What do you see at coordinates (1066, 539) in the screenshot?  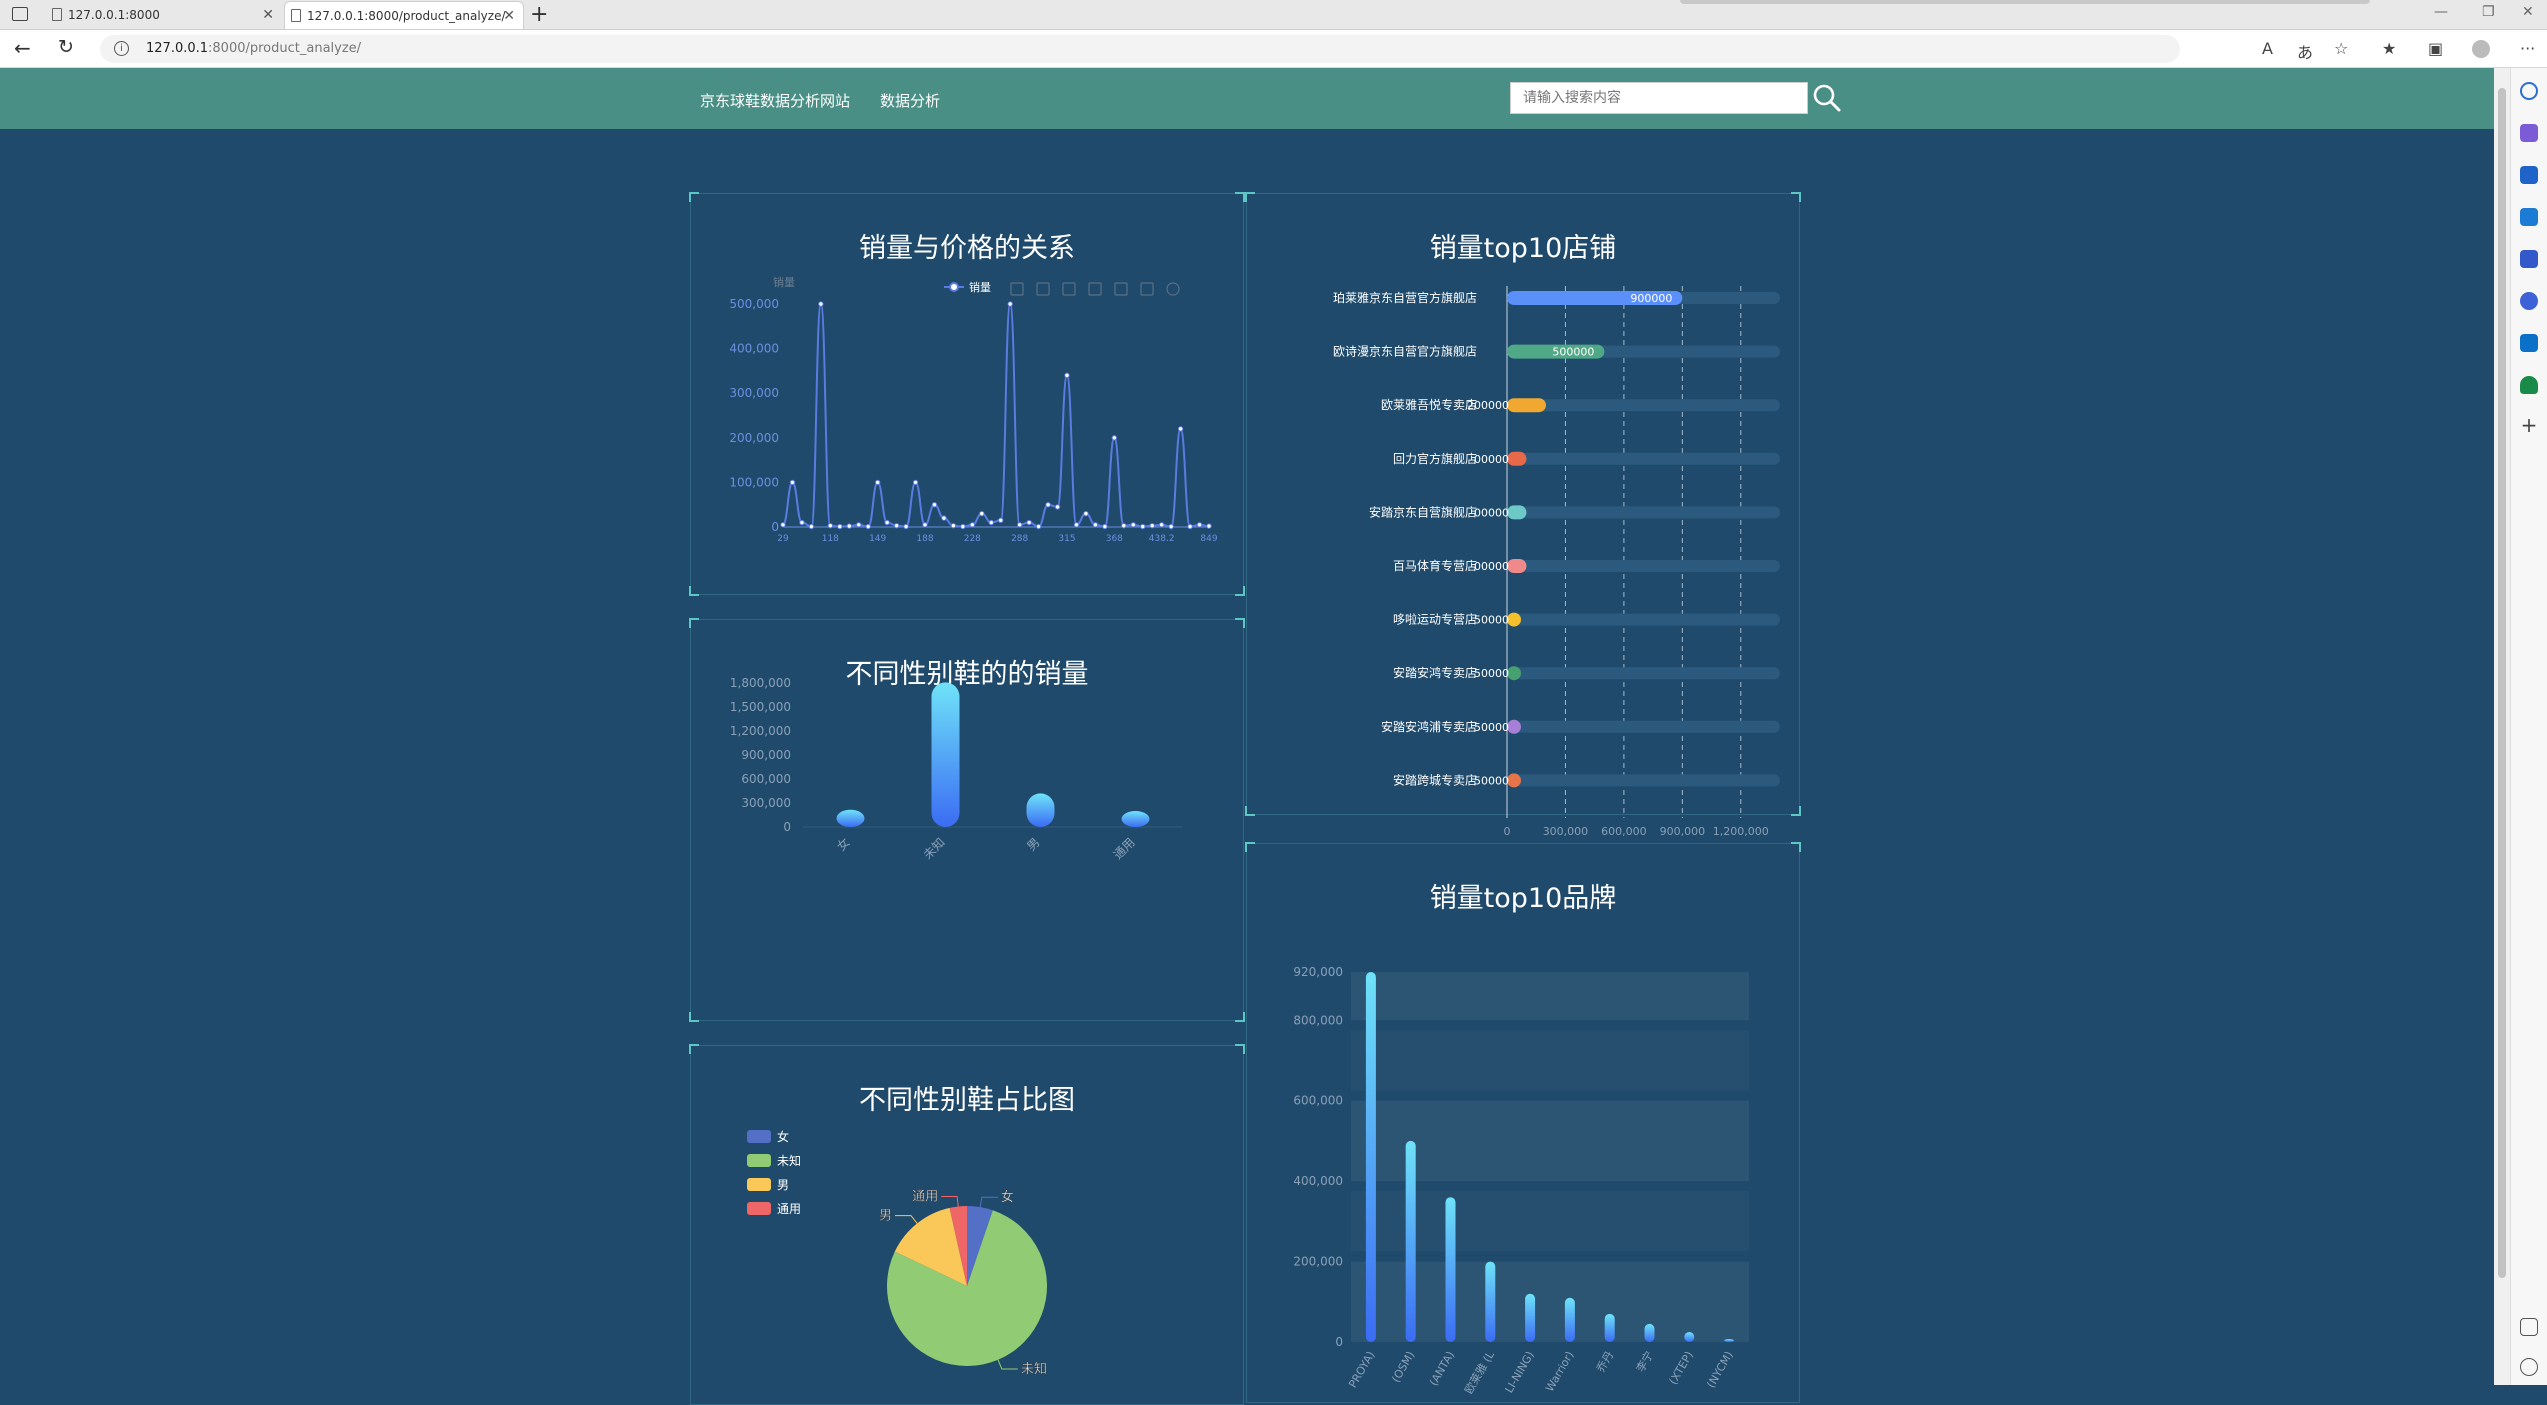 I see `x-tick-label: 315` at bounding box center [1066, 539].